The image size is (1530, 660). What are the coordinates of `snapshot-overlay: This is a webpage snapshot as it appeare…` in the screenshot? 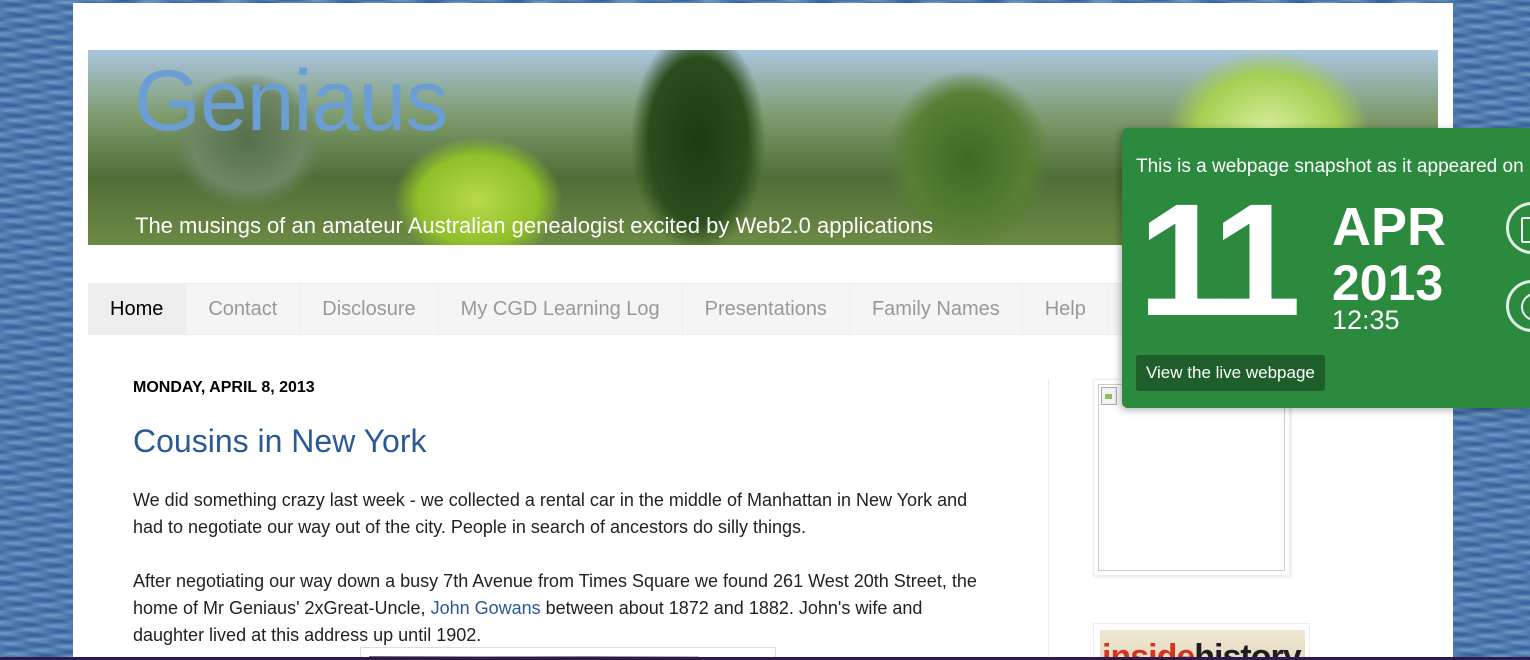 It's located at (1326, 268).